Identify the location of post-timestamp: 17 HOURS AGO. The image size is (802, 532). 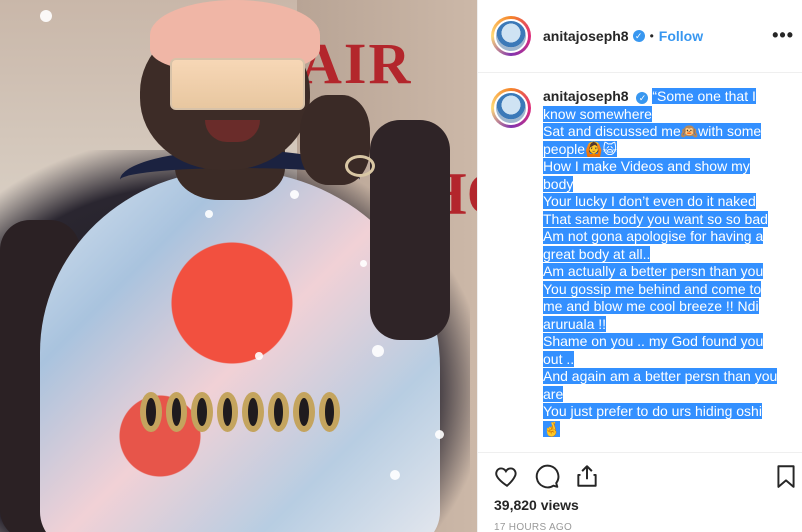
(533, 527).